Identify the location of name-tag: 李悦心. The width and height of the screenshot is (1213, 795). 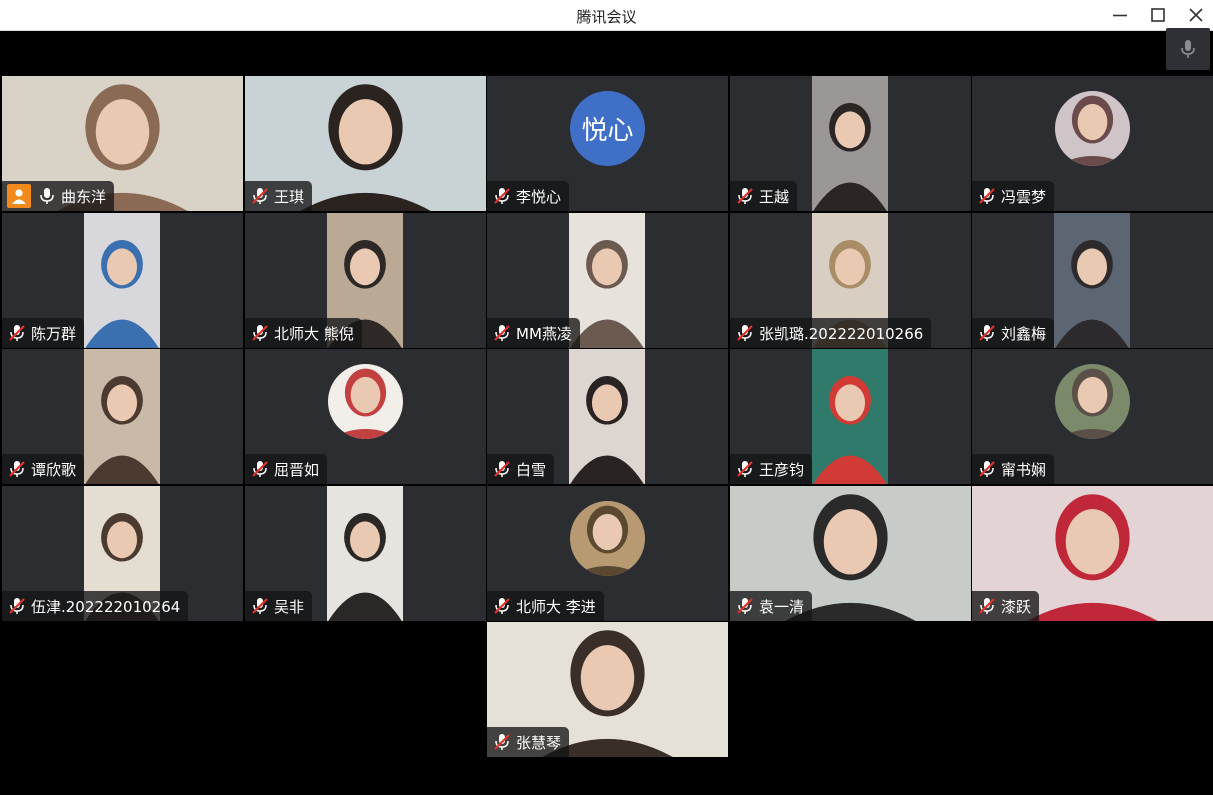
(528, 196).